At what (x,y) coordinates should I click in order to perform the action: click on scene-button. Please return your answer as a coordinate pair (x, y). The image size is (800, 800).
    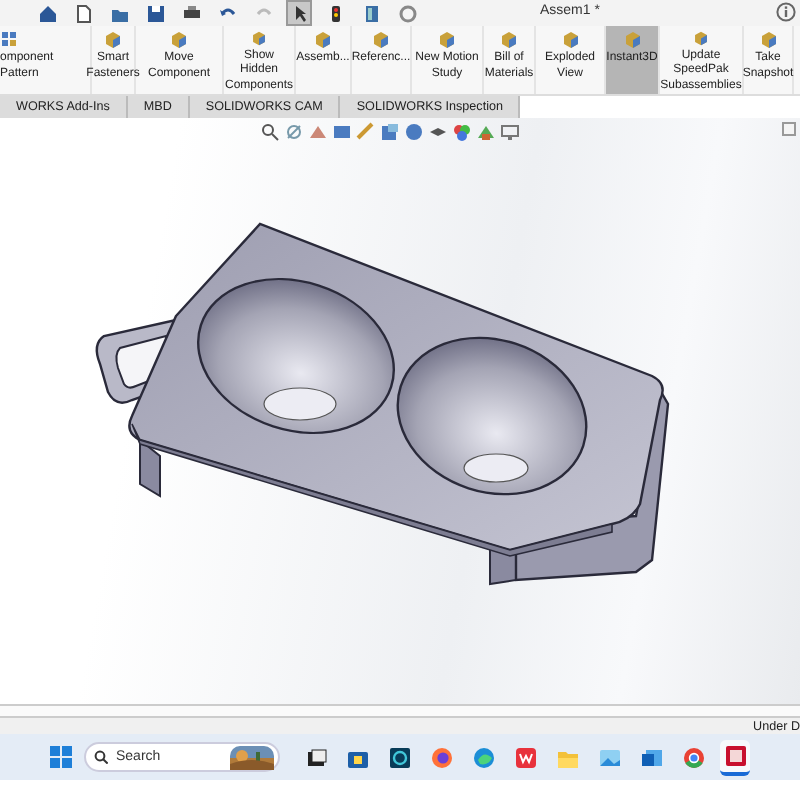
    Looking at the image, I should click on (486, 132).